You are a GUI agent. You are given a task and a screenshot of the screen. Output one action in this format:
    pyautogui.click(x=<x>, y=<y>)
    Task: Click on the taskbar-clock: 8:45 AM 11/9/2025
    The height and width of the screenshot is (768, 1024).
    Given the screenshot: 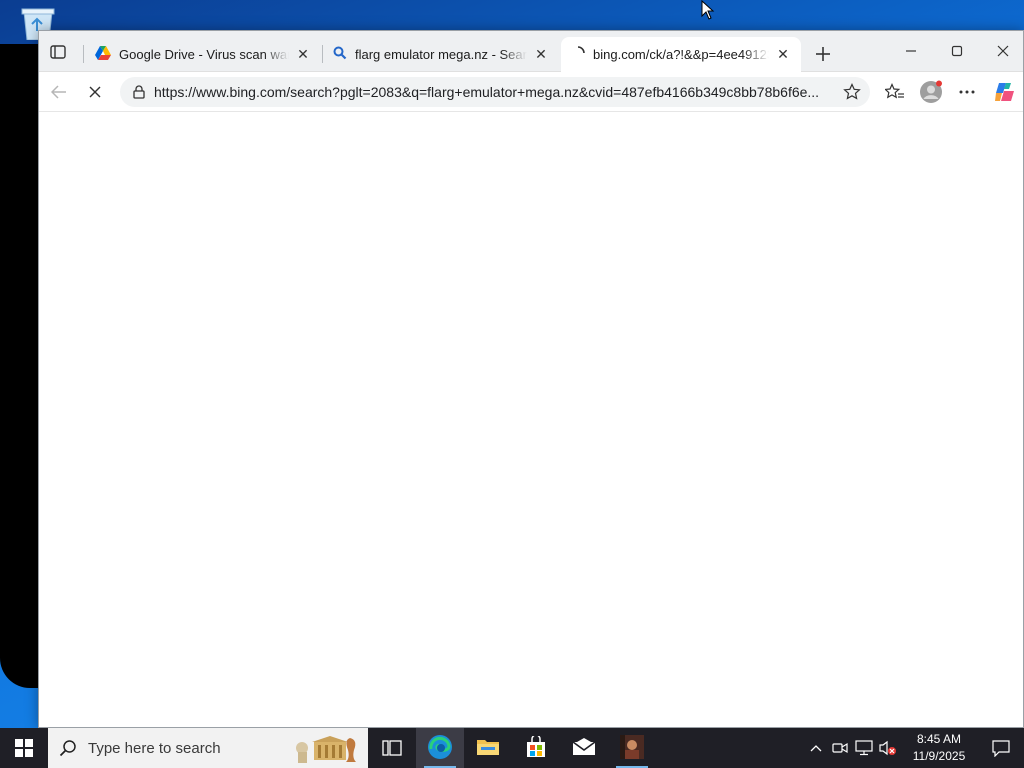 What is the action you would take?
    pyautogui.click(x=939, y=748)
    